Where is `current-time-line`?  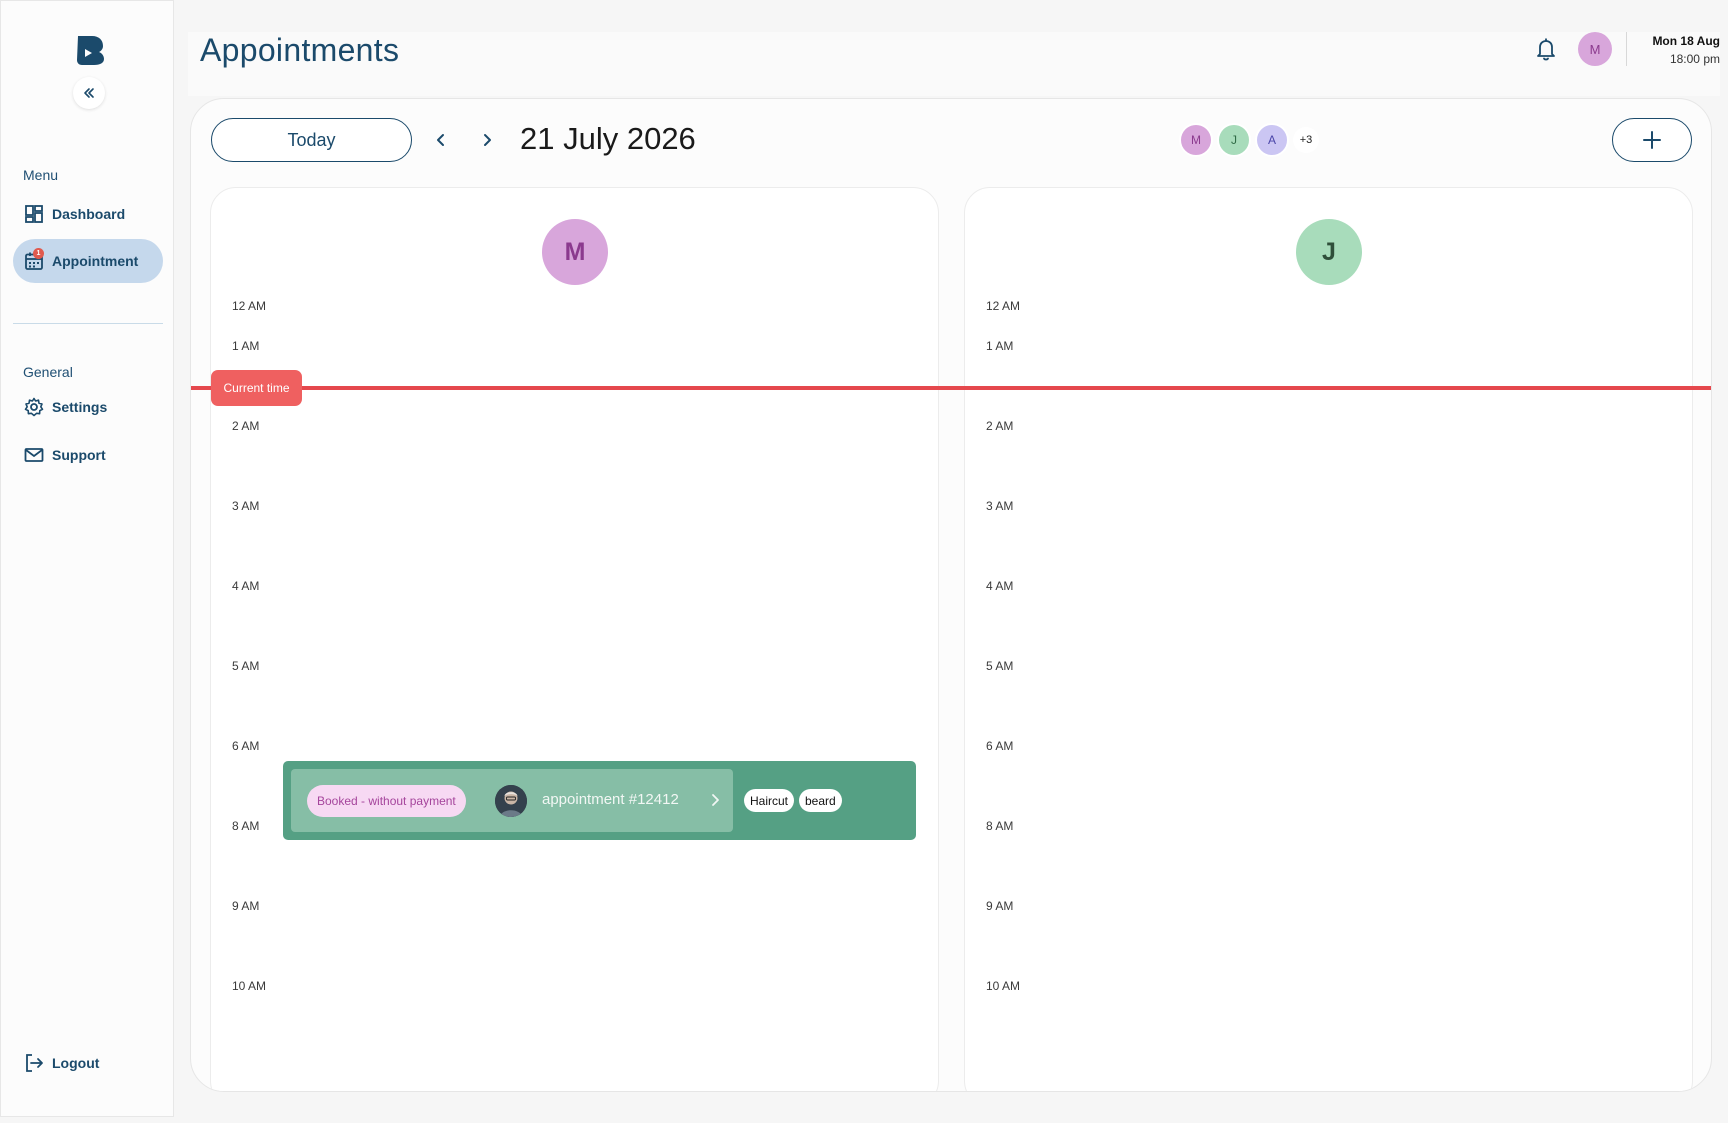 current-time-line is located at coordinates (951, 388).